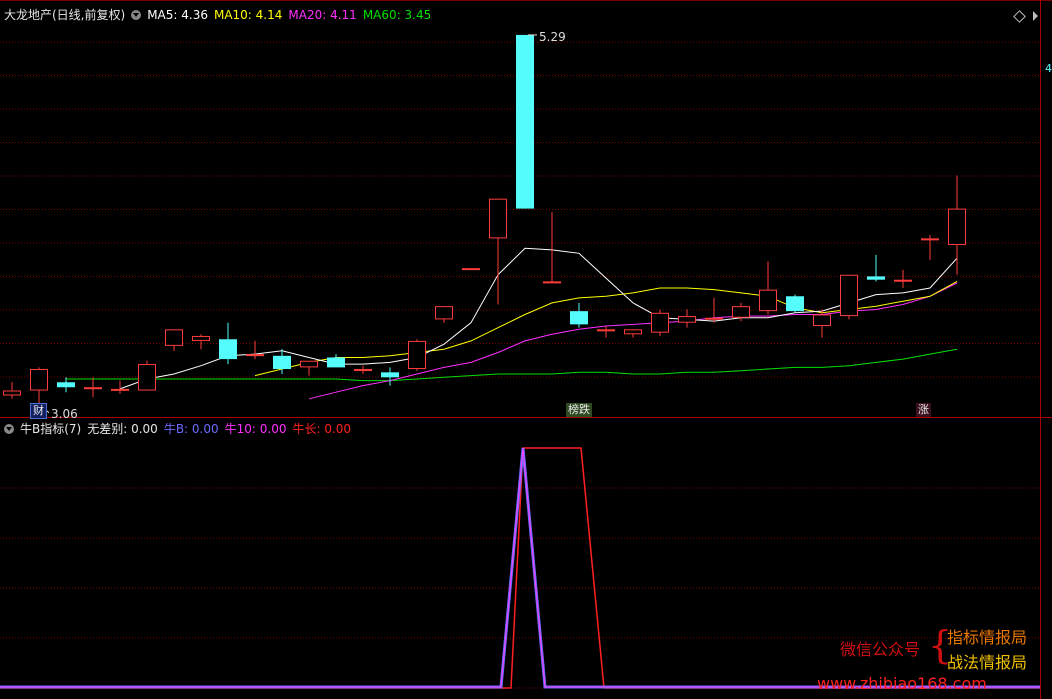 Image resolution: width=1052 pixels, height=699 pixels. I want to click on ma5-legend: MA5: 4.36, so click(177, 15).